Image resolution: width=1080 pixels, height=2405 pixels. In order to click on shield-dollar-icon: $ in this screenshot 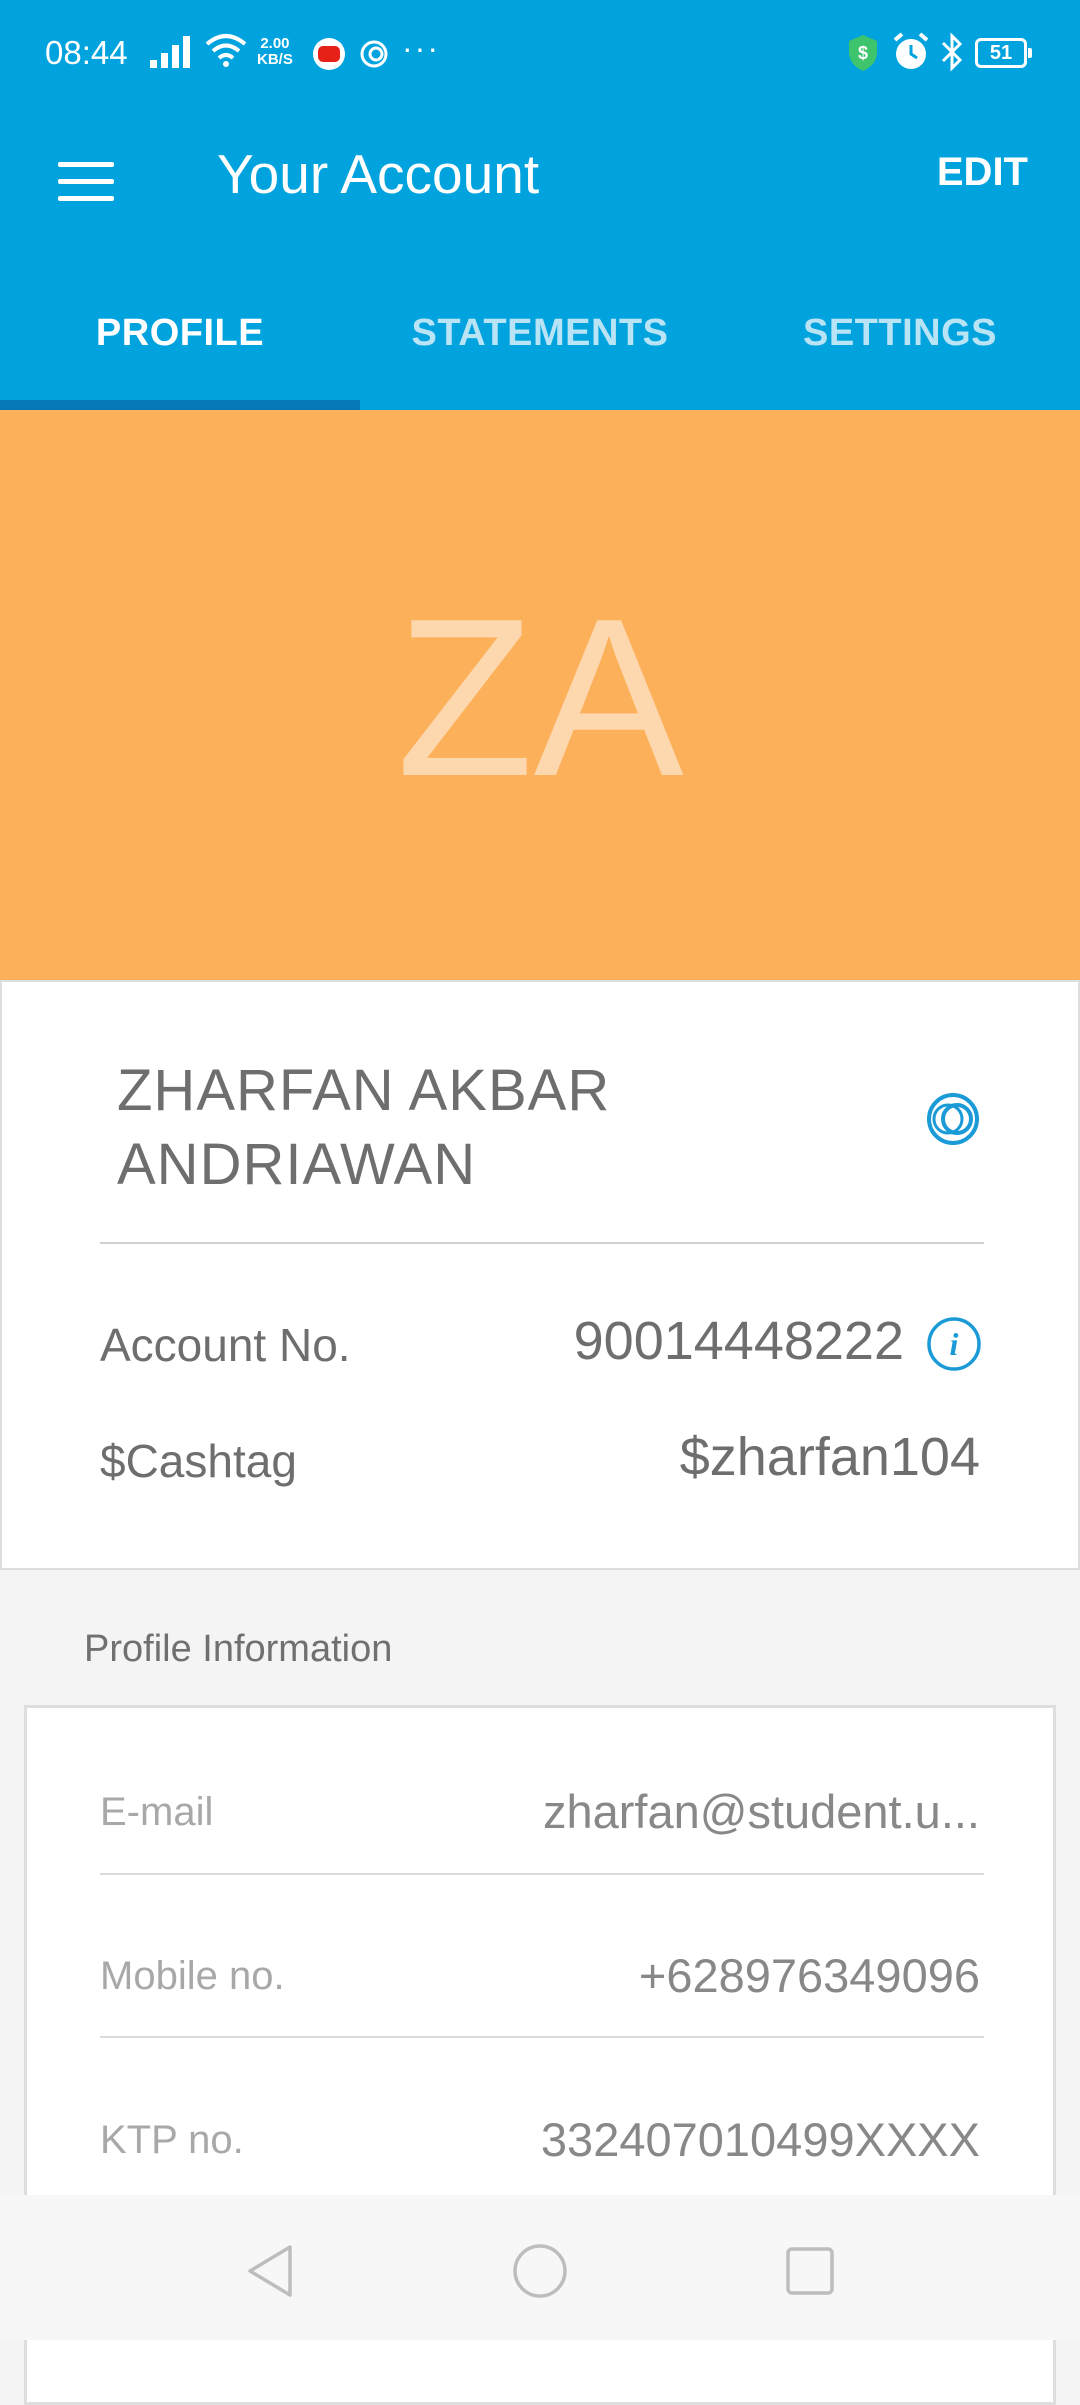, I will do `click(863, 53)`.